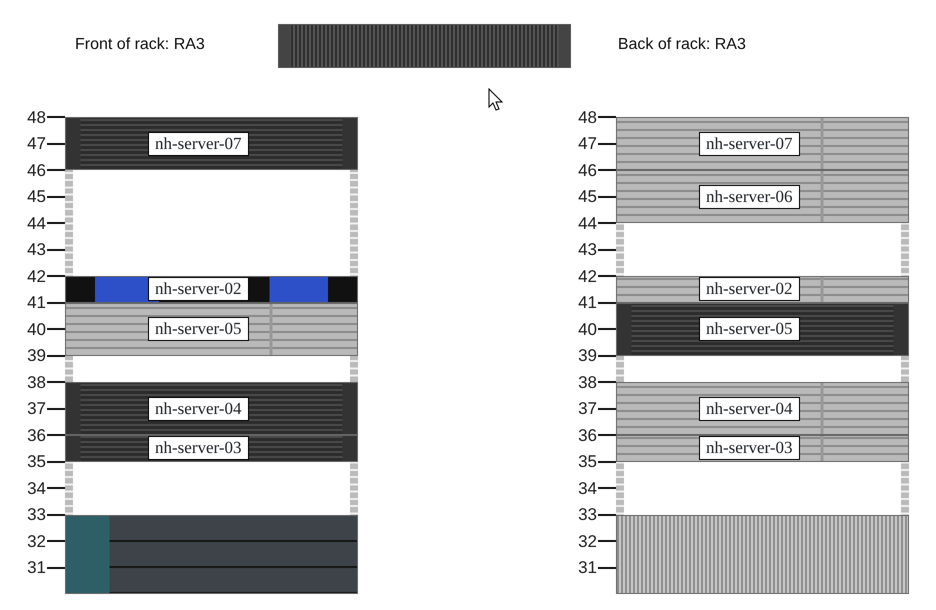 This screenshot has height=610, width=936. Describe the element at coordinates (762, 554) in the screenshot. I see `chassis-unit` at that location.